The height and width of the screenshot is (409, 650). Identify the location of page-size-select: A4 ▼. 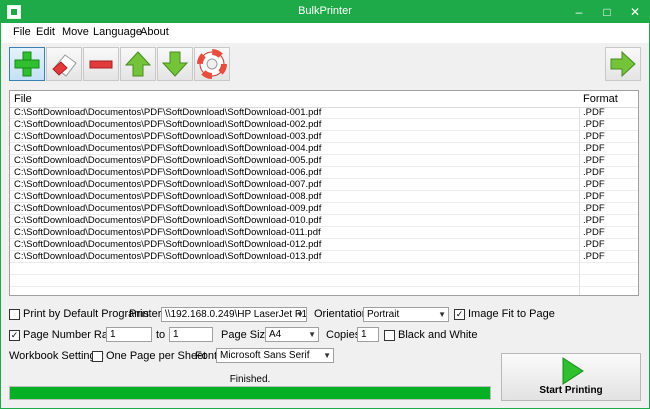
(292, 334).